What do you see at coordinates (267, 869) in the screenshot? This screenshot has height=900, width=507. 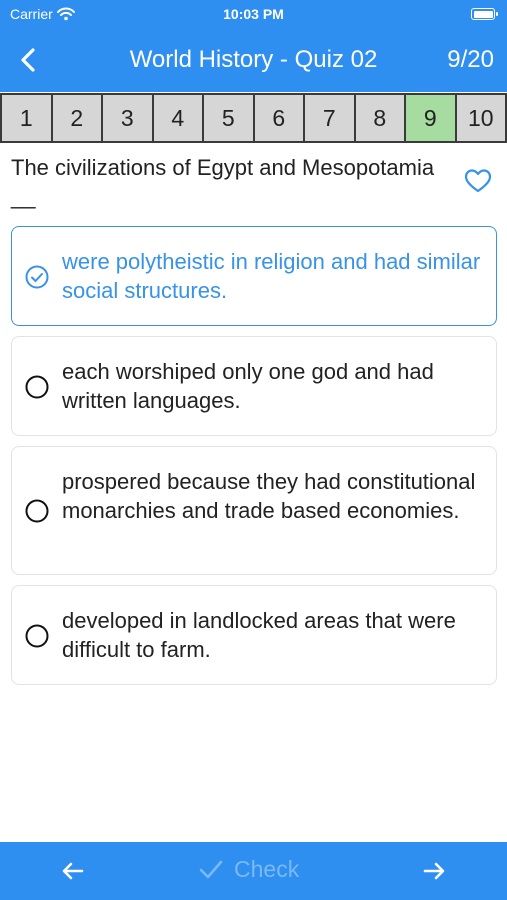 I see `check-button-label: Check` at bounding box center [267, 869].